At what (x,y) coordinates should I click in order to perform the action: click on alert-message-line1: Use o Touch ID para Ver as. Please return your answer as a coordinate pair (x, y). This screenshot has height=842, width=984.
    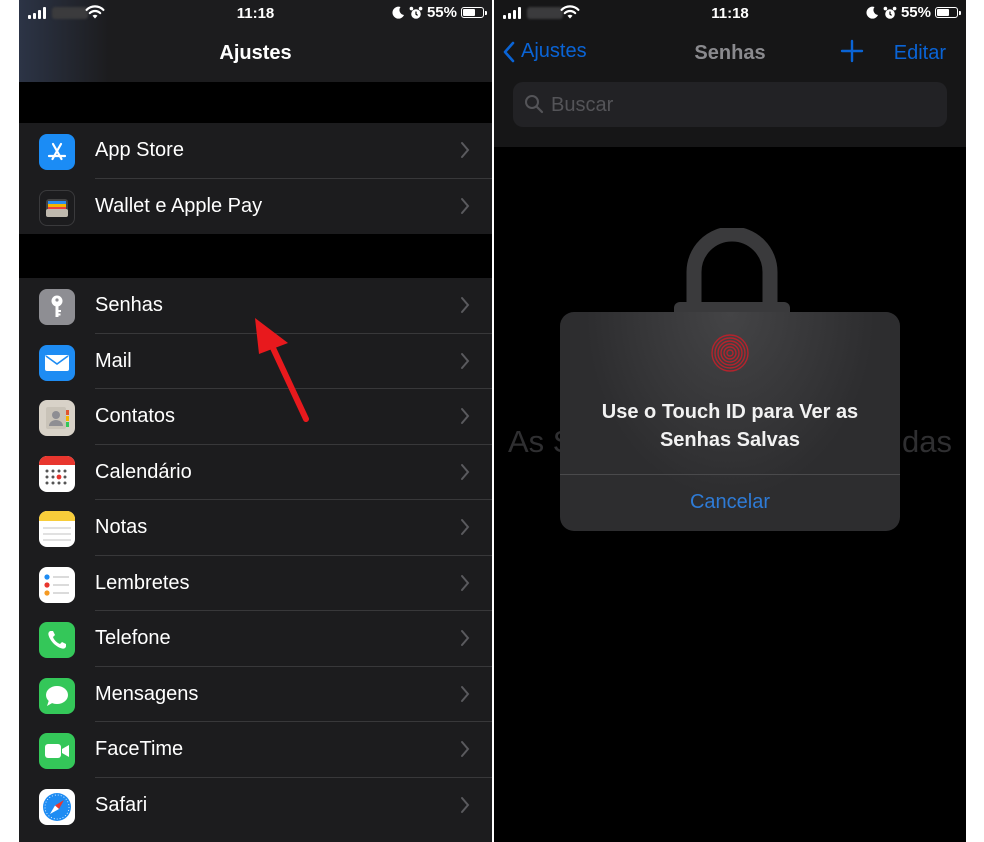
    Looking at the image, I should click on (730, 412).